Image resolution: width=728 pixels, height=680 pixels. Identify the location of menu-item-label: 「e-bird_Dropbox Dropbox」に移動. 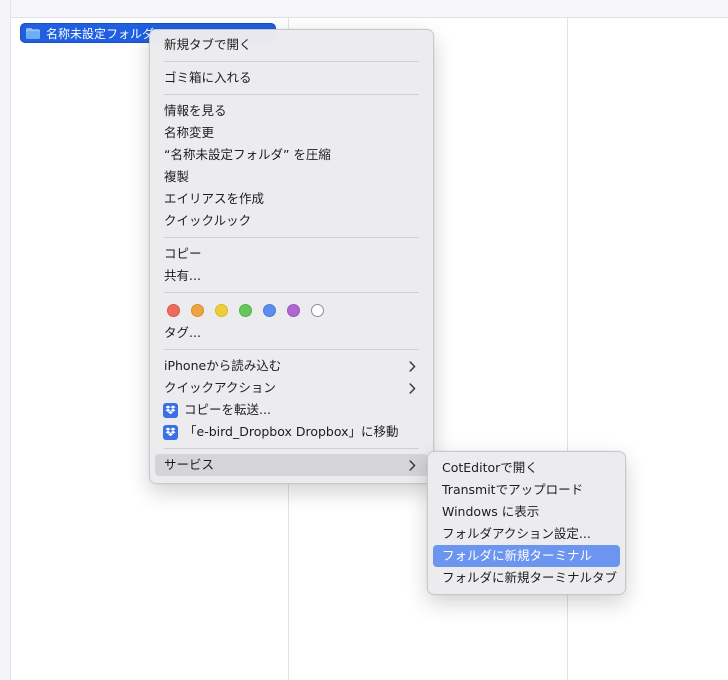
(291, 431).